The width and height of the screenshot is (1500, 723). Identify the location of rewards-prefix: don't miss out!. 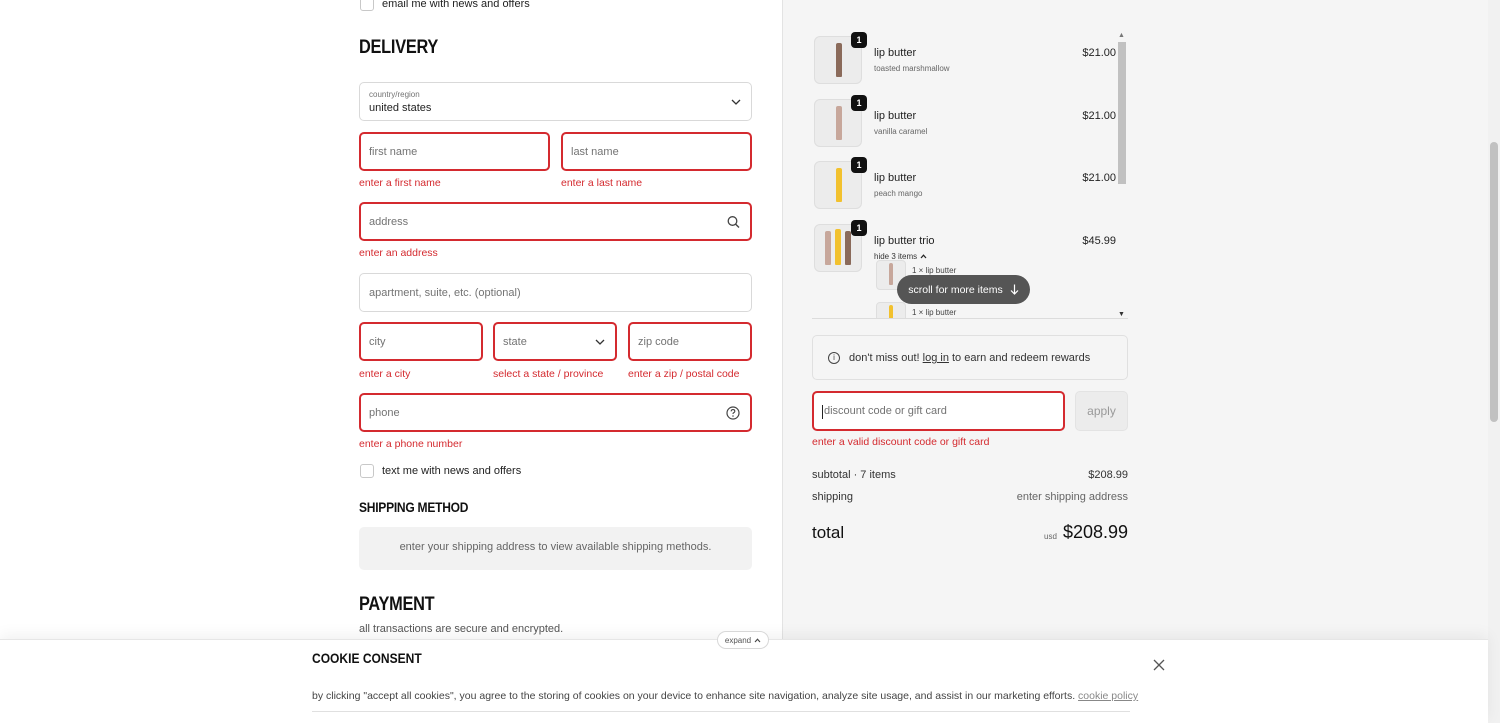
(884, 358).